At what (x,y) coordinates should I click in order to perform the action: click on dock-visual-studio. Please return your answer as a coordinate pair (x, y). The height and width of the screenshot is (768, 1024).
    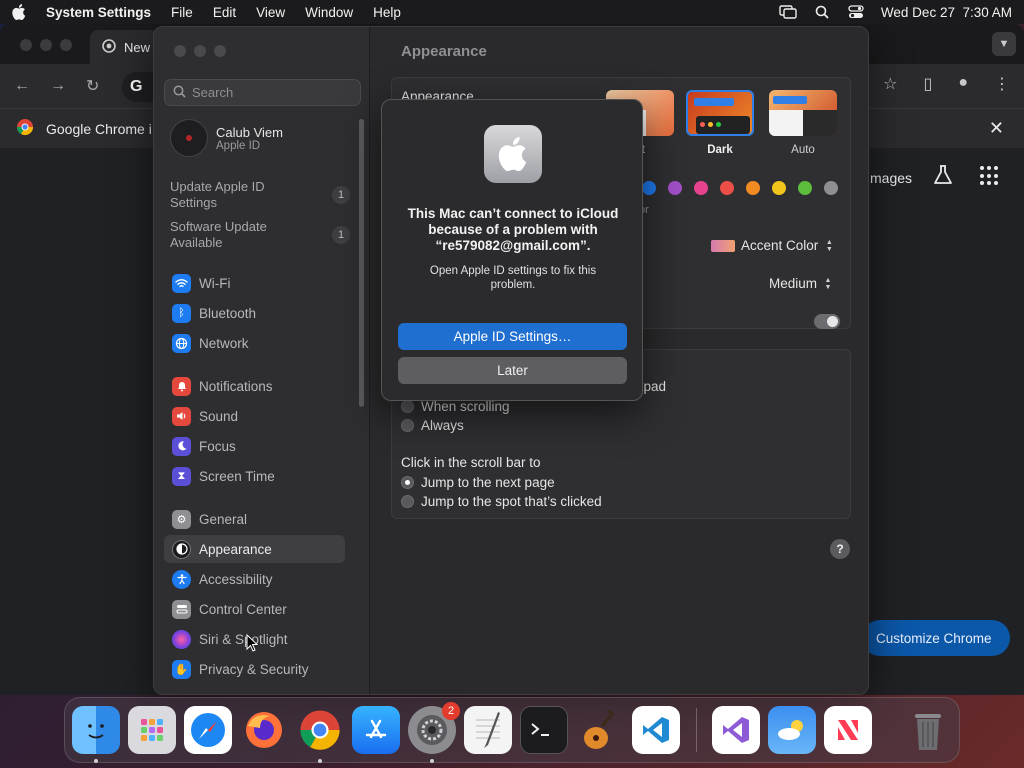
    Looking at the image, I should click on (736, 730).